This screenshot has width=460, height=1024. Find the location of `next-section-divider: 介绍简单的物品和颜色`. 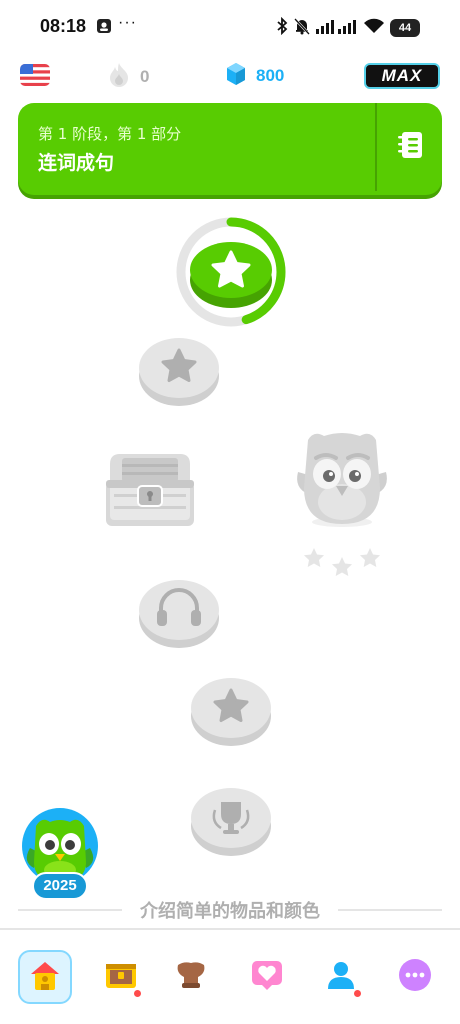

next-section-divider: 介绍简单的物品和颜色 is located at coordinates (230, 910).